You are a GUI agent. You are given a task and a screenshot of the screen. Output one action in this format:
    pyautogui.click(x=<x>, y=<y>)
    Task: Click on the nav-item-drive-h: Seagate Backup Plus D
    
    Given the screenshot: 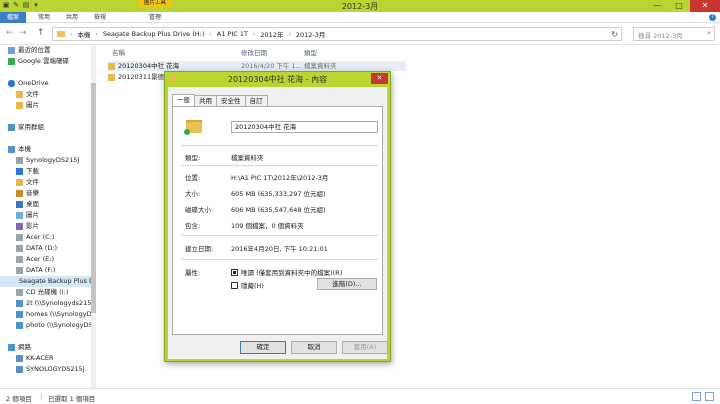 What is the action you would take?
    pyautogui.click(x=47, y=281)
    